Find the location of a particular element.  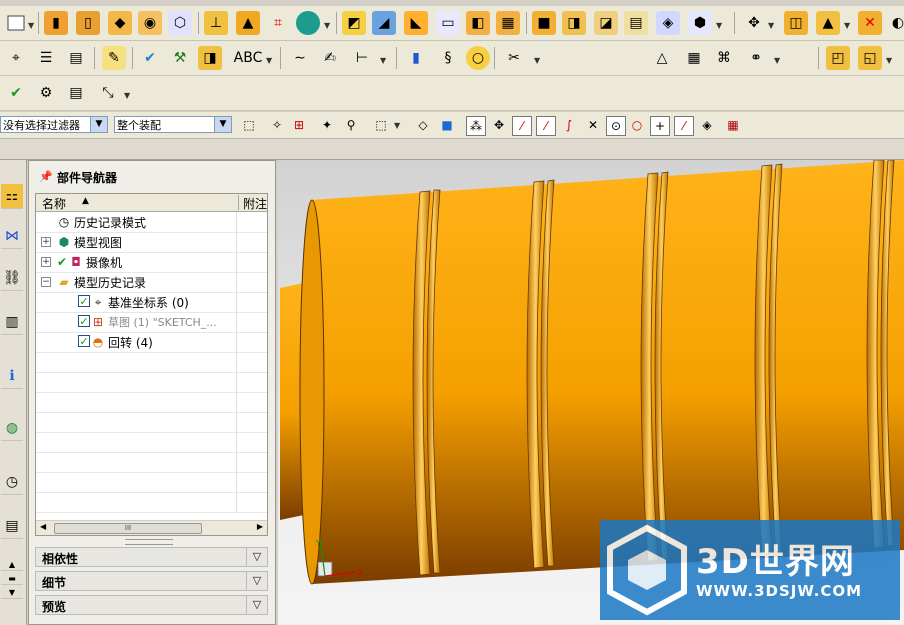

web-browser-icon: ◍ is located at coordinates (12, 428).